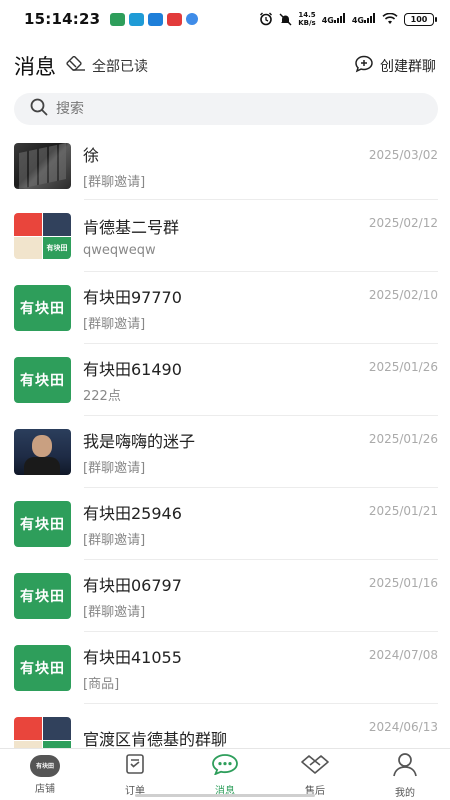 Image resolution: width=450 pixels, height=800 pixels. I want to click on net-speed: 14.5 KB/s, so click(307, 19).